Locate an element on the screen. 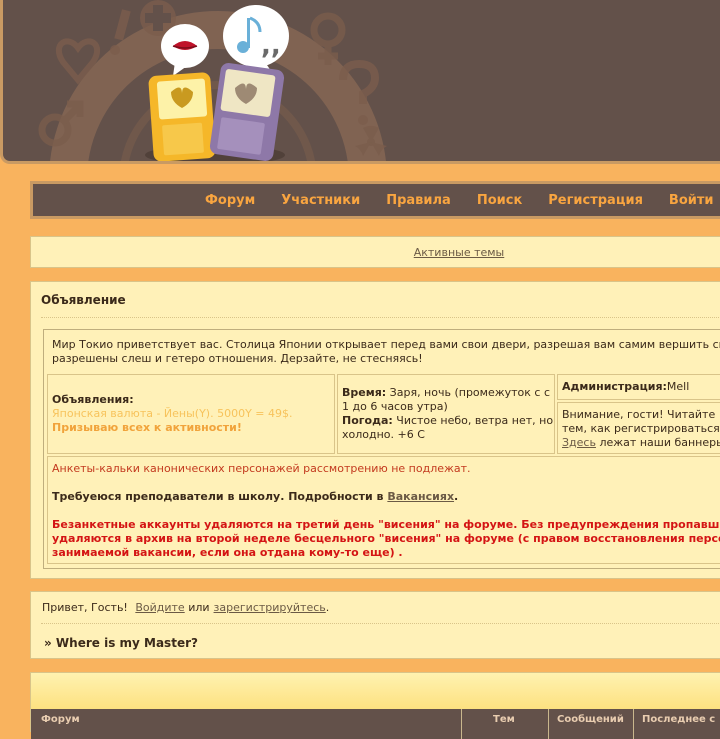 This screenshot has width=720, height=739. nav-link-rules: Правила is located at coordinates (418, 200).